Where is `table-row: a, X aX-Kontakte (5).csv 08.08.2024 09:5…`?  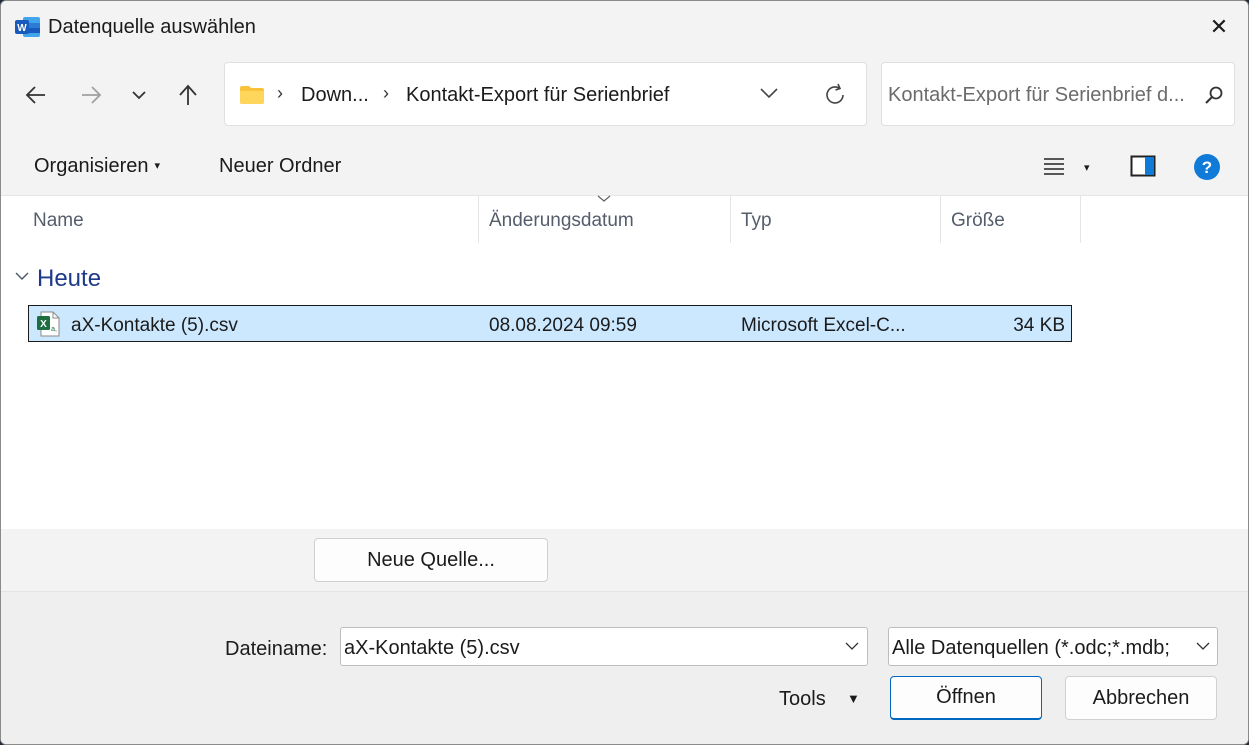
table-row: a, X aX-Kontakte (5).csv 08.08.2024 09:5… is located at coordinates (550, 323).